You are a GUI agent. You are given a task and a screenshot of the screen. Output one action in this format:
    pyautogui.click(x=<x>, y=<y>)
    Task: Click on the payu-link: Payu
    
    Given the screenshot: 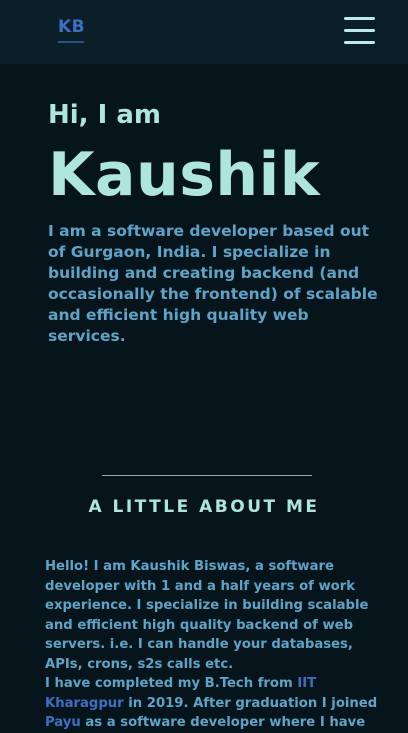 What is the action you would take?
    pyautogui.click(x=63, y=722)
    